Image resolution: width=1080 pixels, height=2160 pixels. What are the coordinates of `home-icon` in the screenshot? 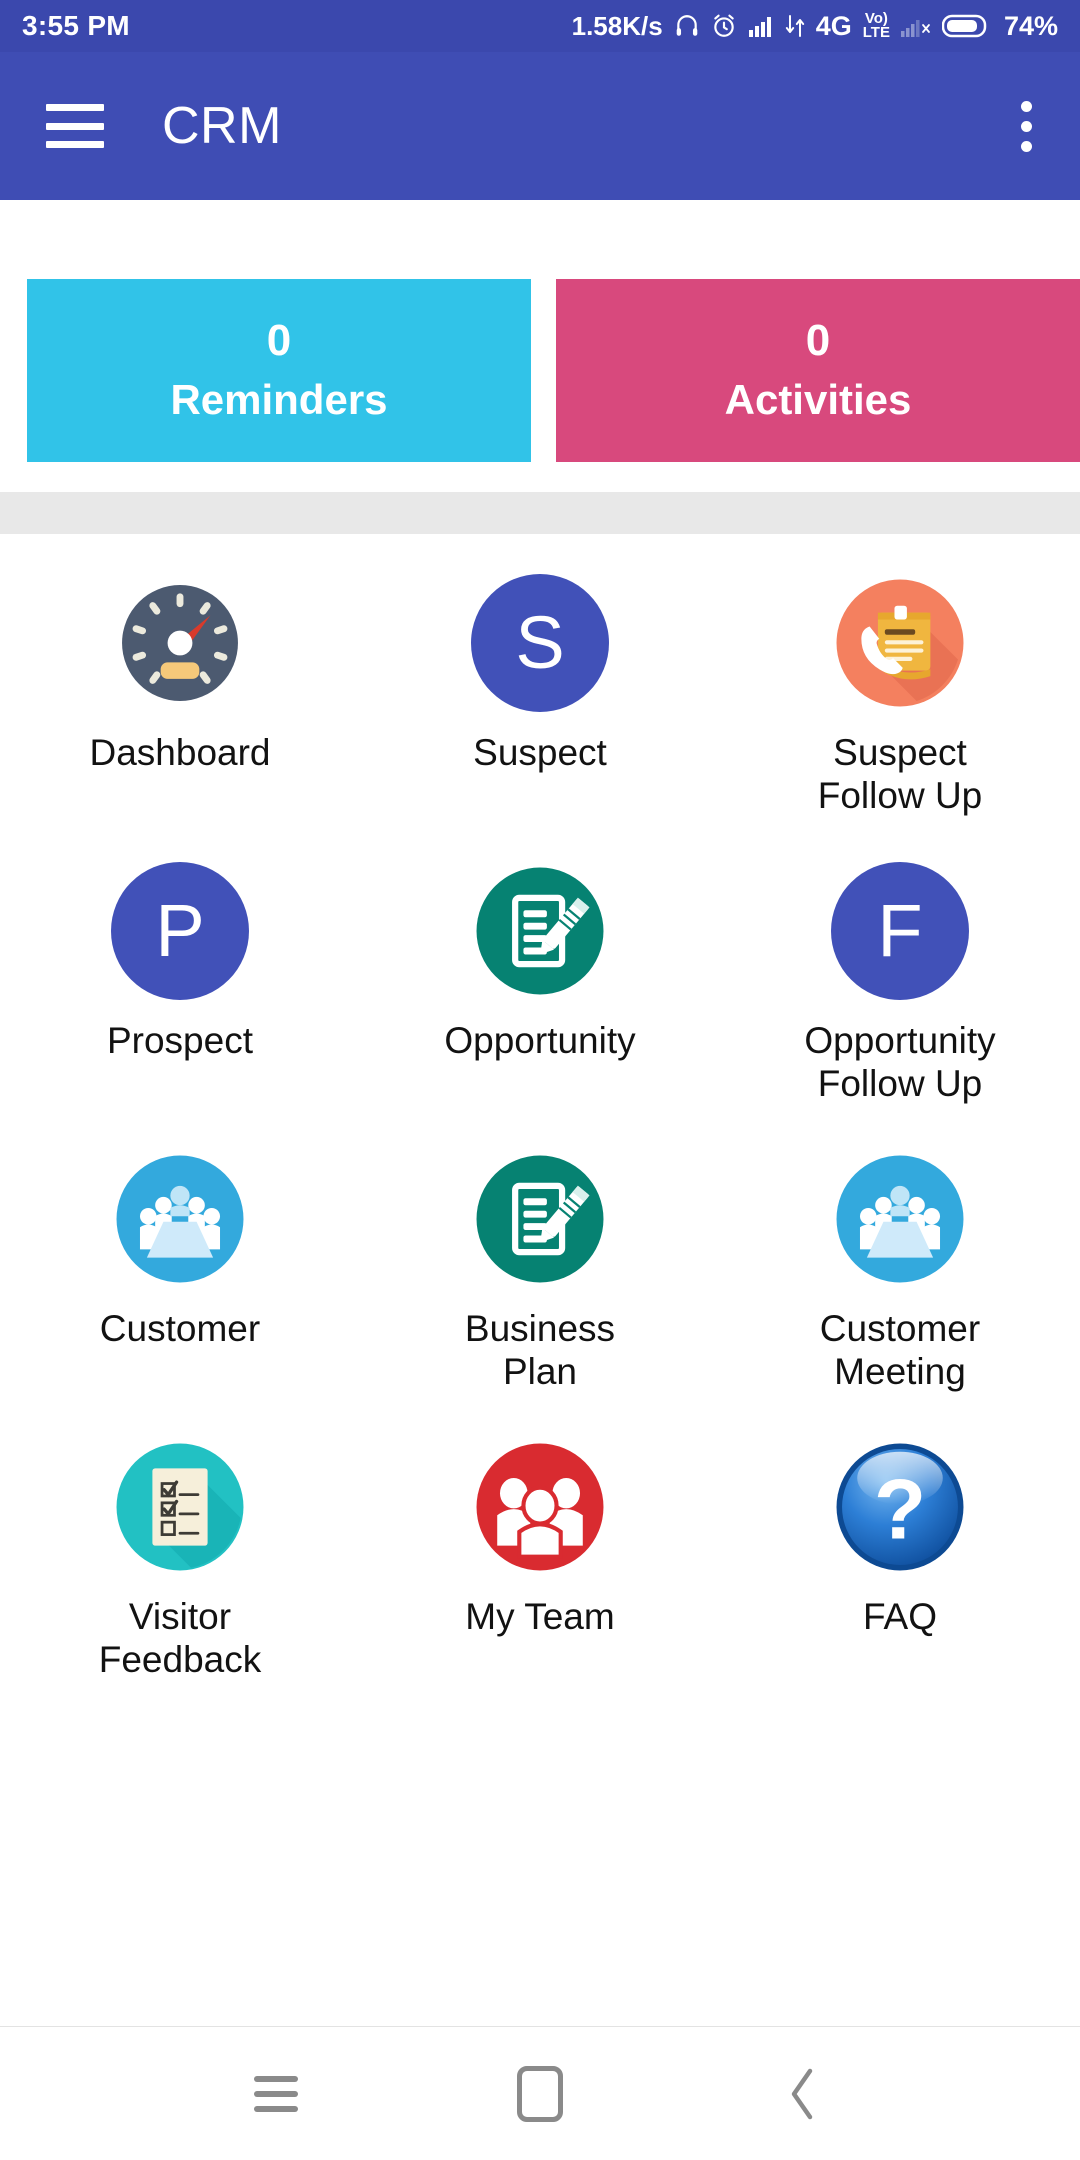 It's located at (540, 2094).